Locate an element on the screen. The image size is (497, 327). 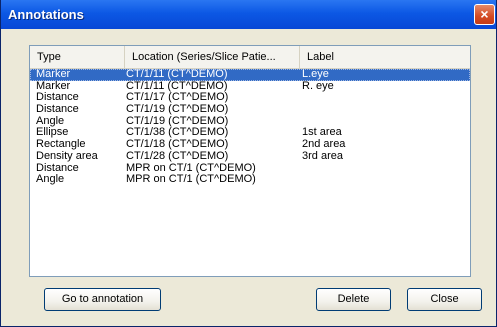
title-bar: Annotations × is located at coordinates (248, 14).